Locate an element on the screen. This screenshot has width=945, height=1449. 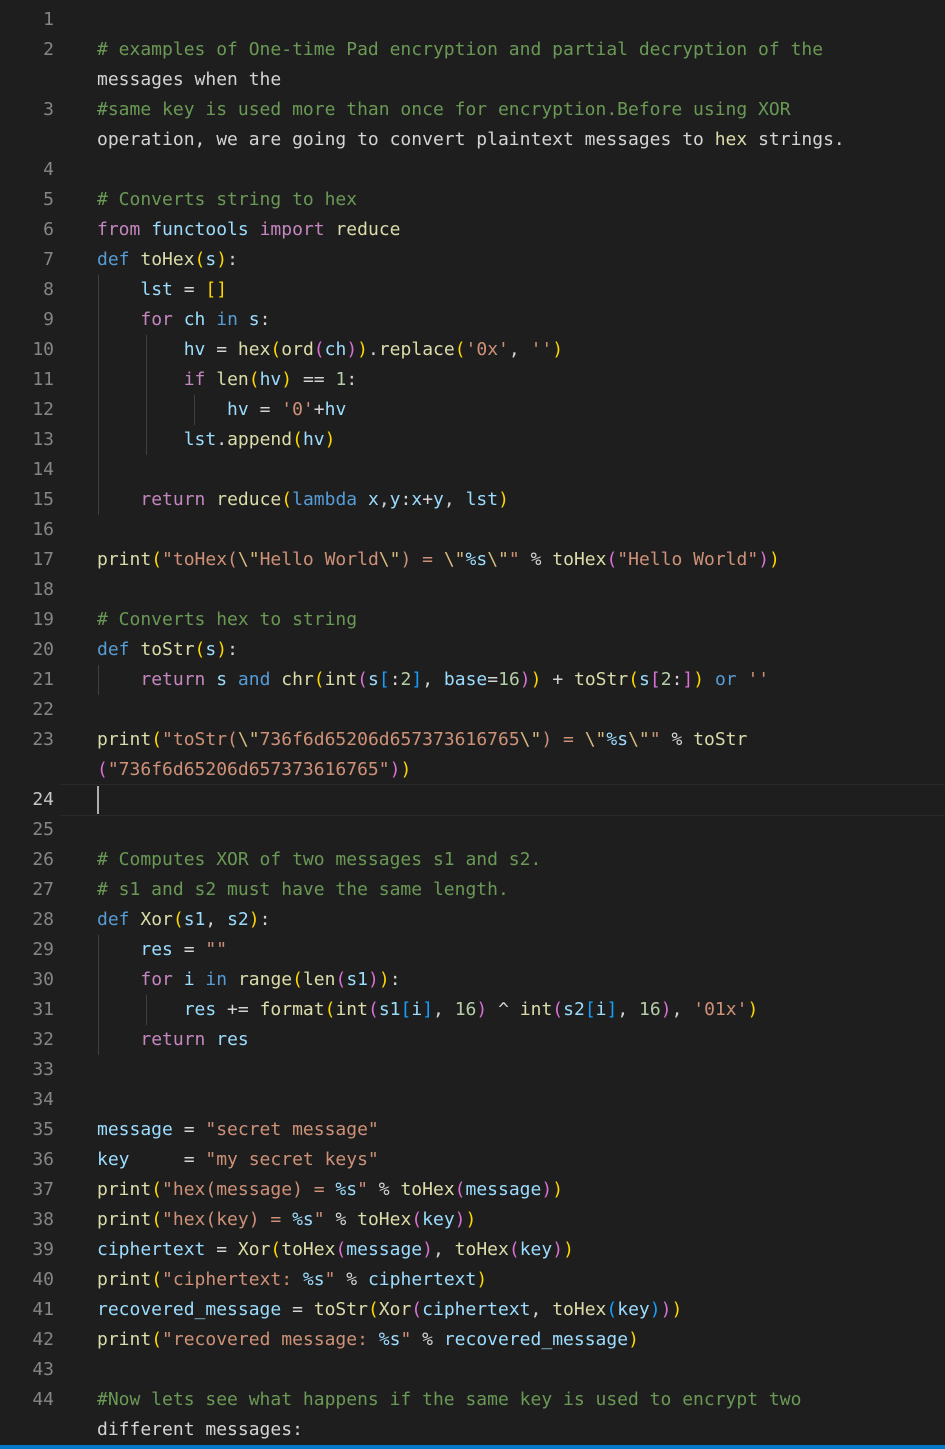
current-line-highlight is located at coordinates (502, 800).